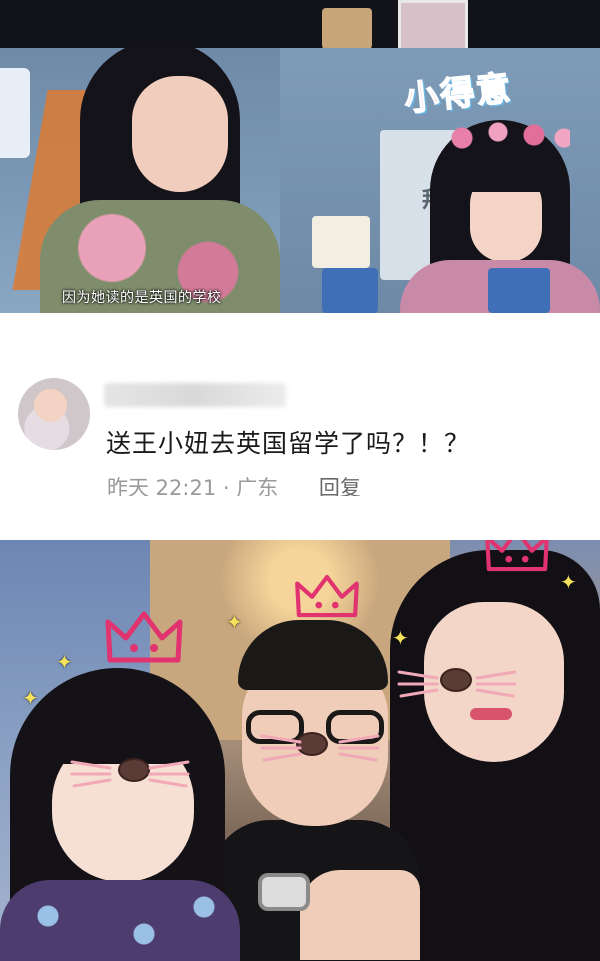 This screenshot has height=961, width=600. Describe the element at coordinates (54, 414) in the screenshot. I see `avatar` at that location.